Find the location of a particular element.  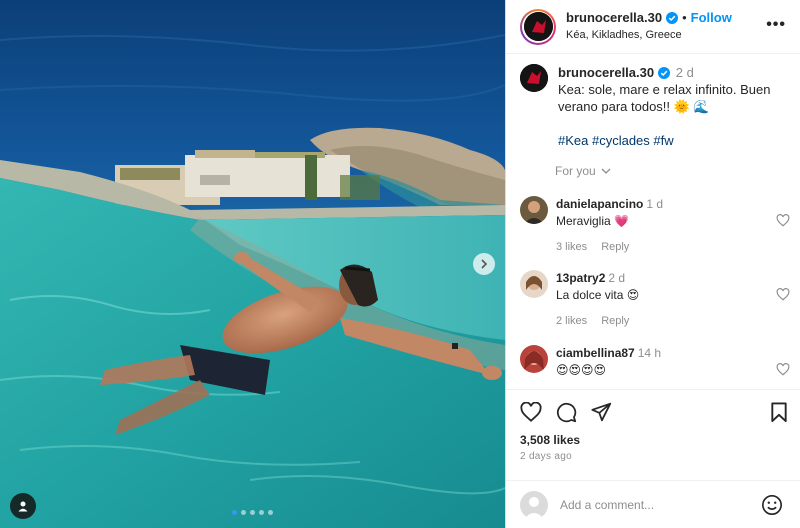

share-icon is located at coordinates (601, 412).